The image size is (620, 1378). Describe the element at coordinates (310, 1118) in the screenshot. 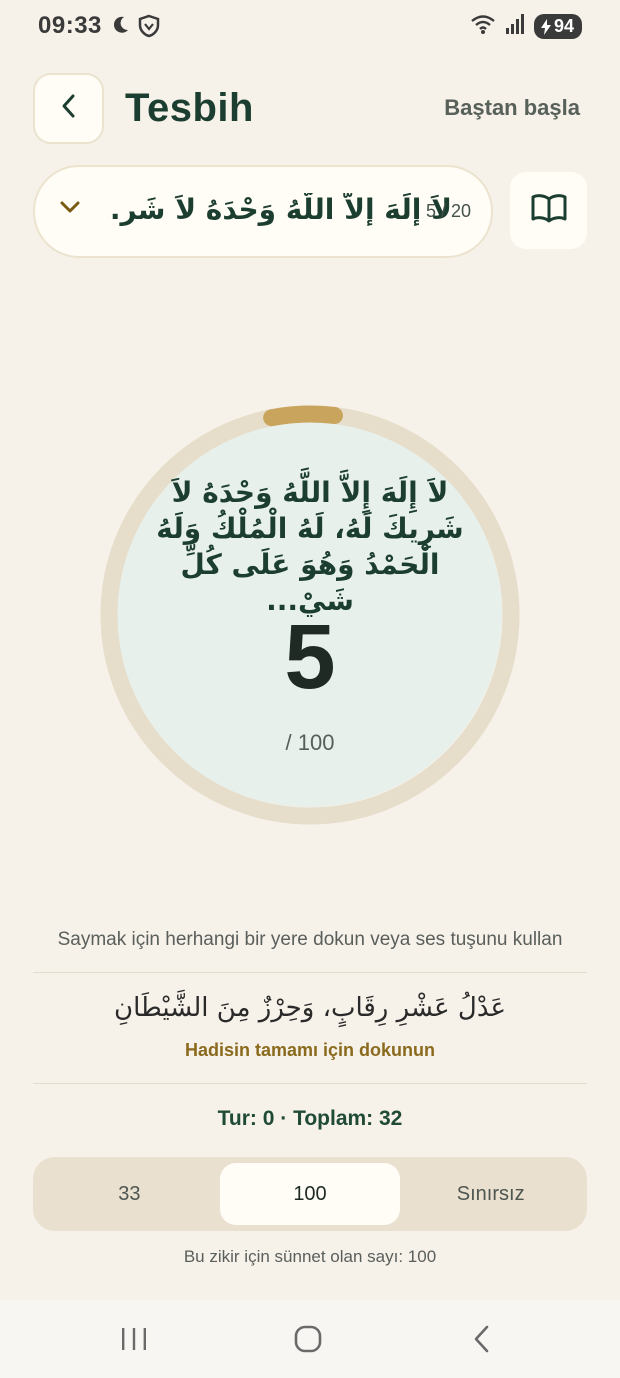

I see `round-total-stats: Tur: 0 · Toplam: 32` at that location.